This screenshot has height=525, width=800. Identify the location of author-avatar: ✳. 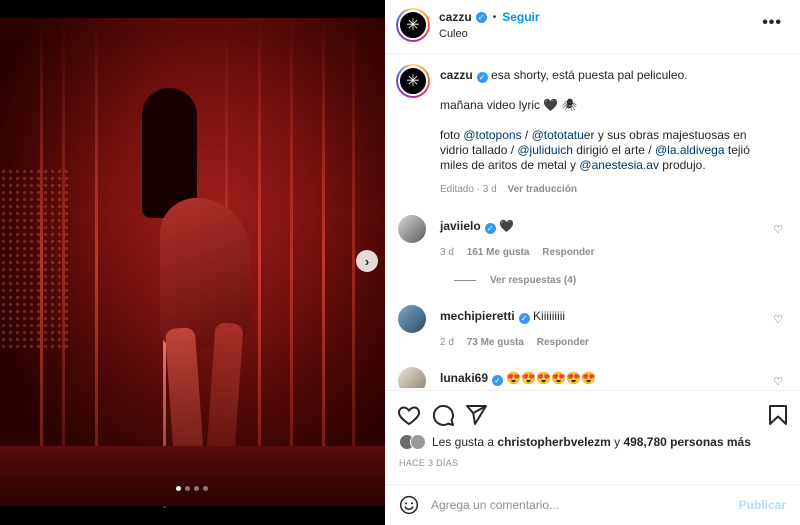
(413, 25).